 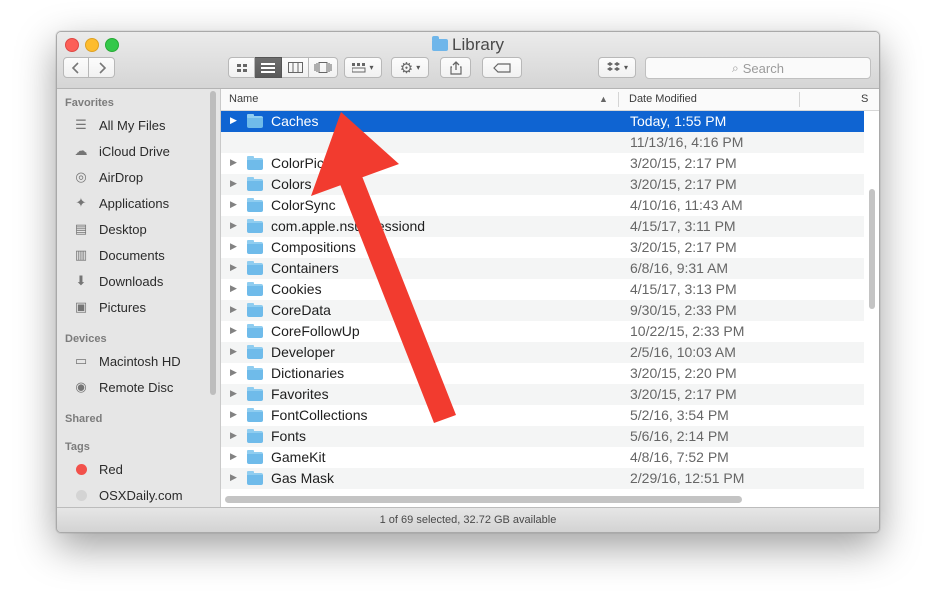 What do you see at coordinates (542, 226) in the screenshot?
I see `file-row: ▶ com.apple.nsurlsessiond 4/15/17, 3:11 PM` at bounding box center [542, 226].